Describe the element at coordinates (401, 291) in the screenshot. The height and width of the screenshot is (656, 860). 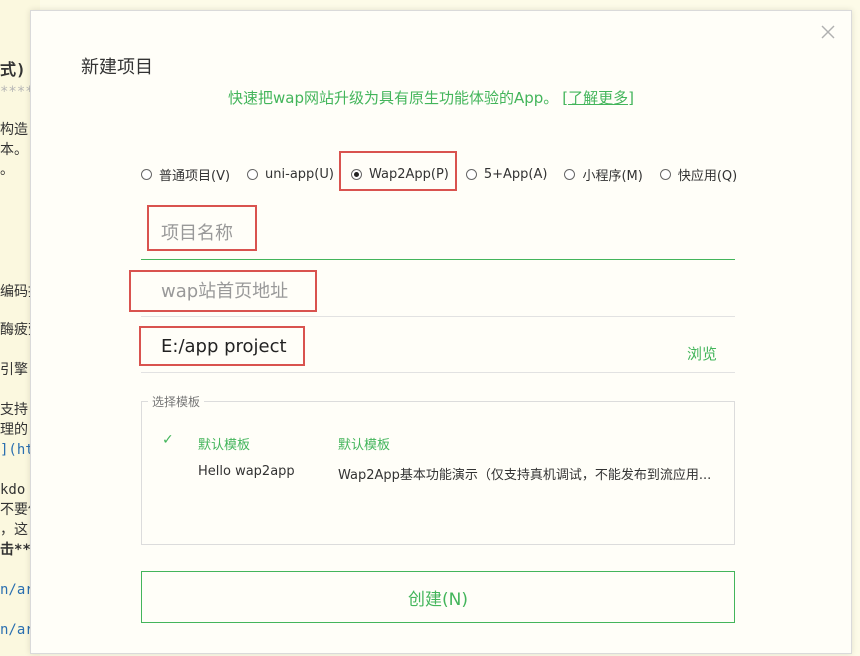
I see `wap-url-input` at that location.